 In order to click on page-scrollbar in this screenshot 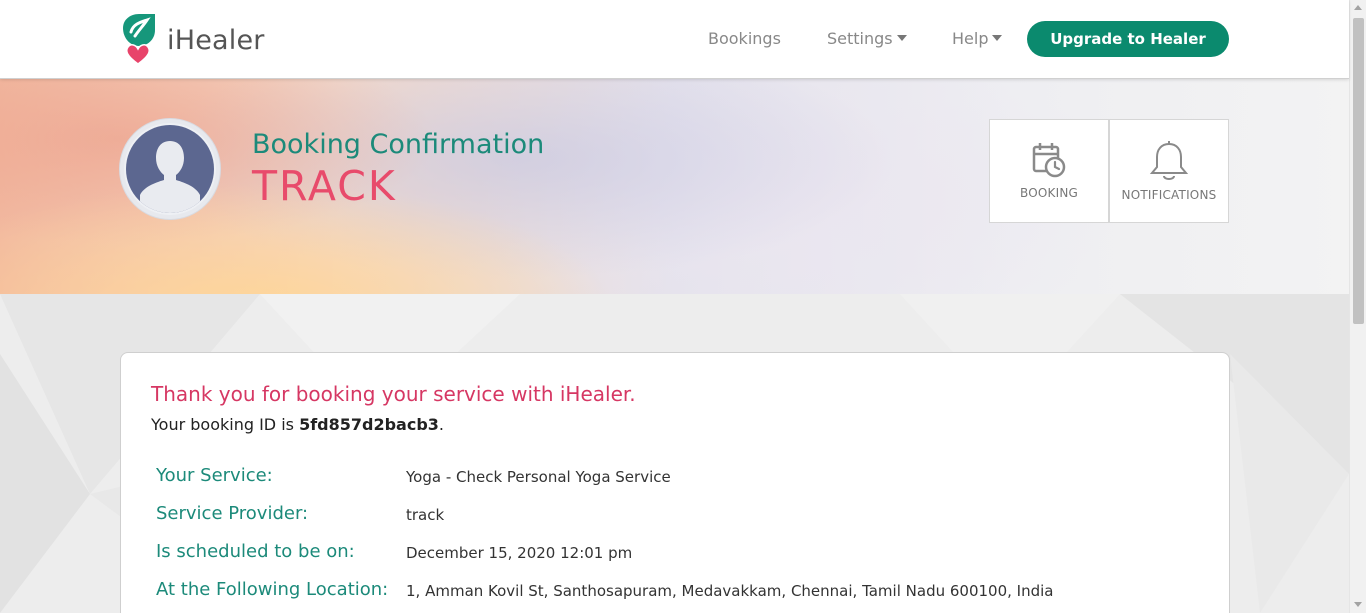, I will do `click(1357, 306)`.